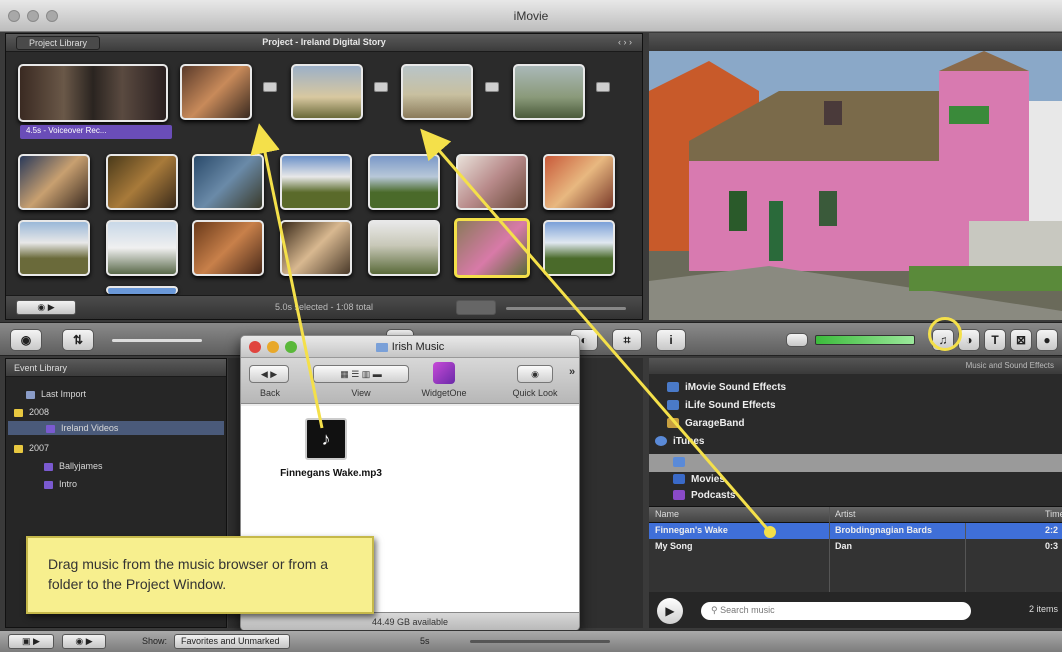 This screenshot has width=1062, height=652. Describe the element at coordinates (444, 373) in the screenshot. I see `widget-icon` at that location.